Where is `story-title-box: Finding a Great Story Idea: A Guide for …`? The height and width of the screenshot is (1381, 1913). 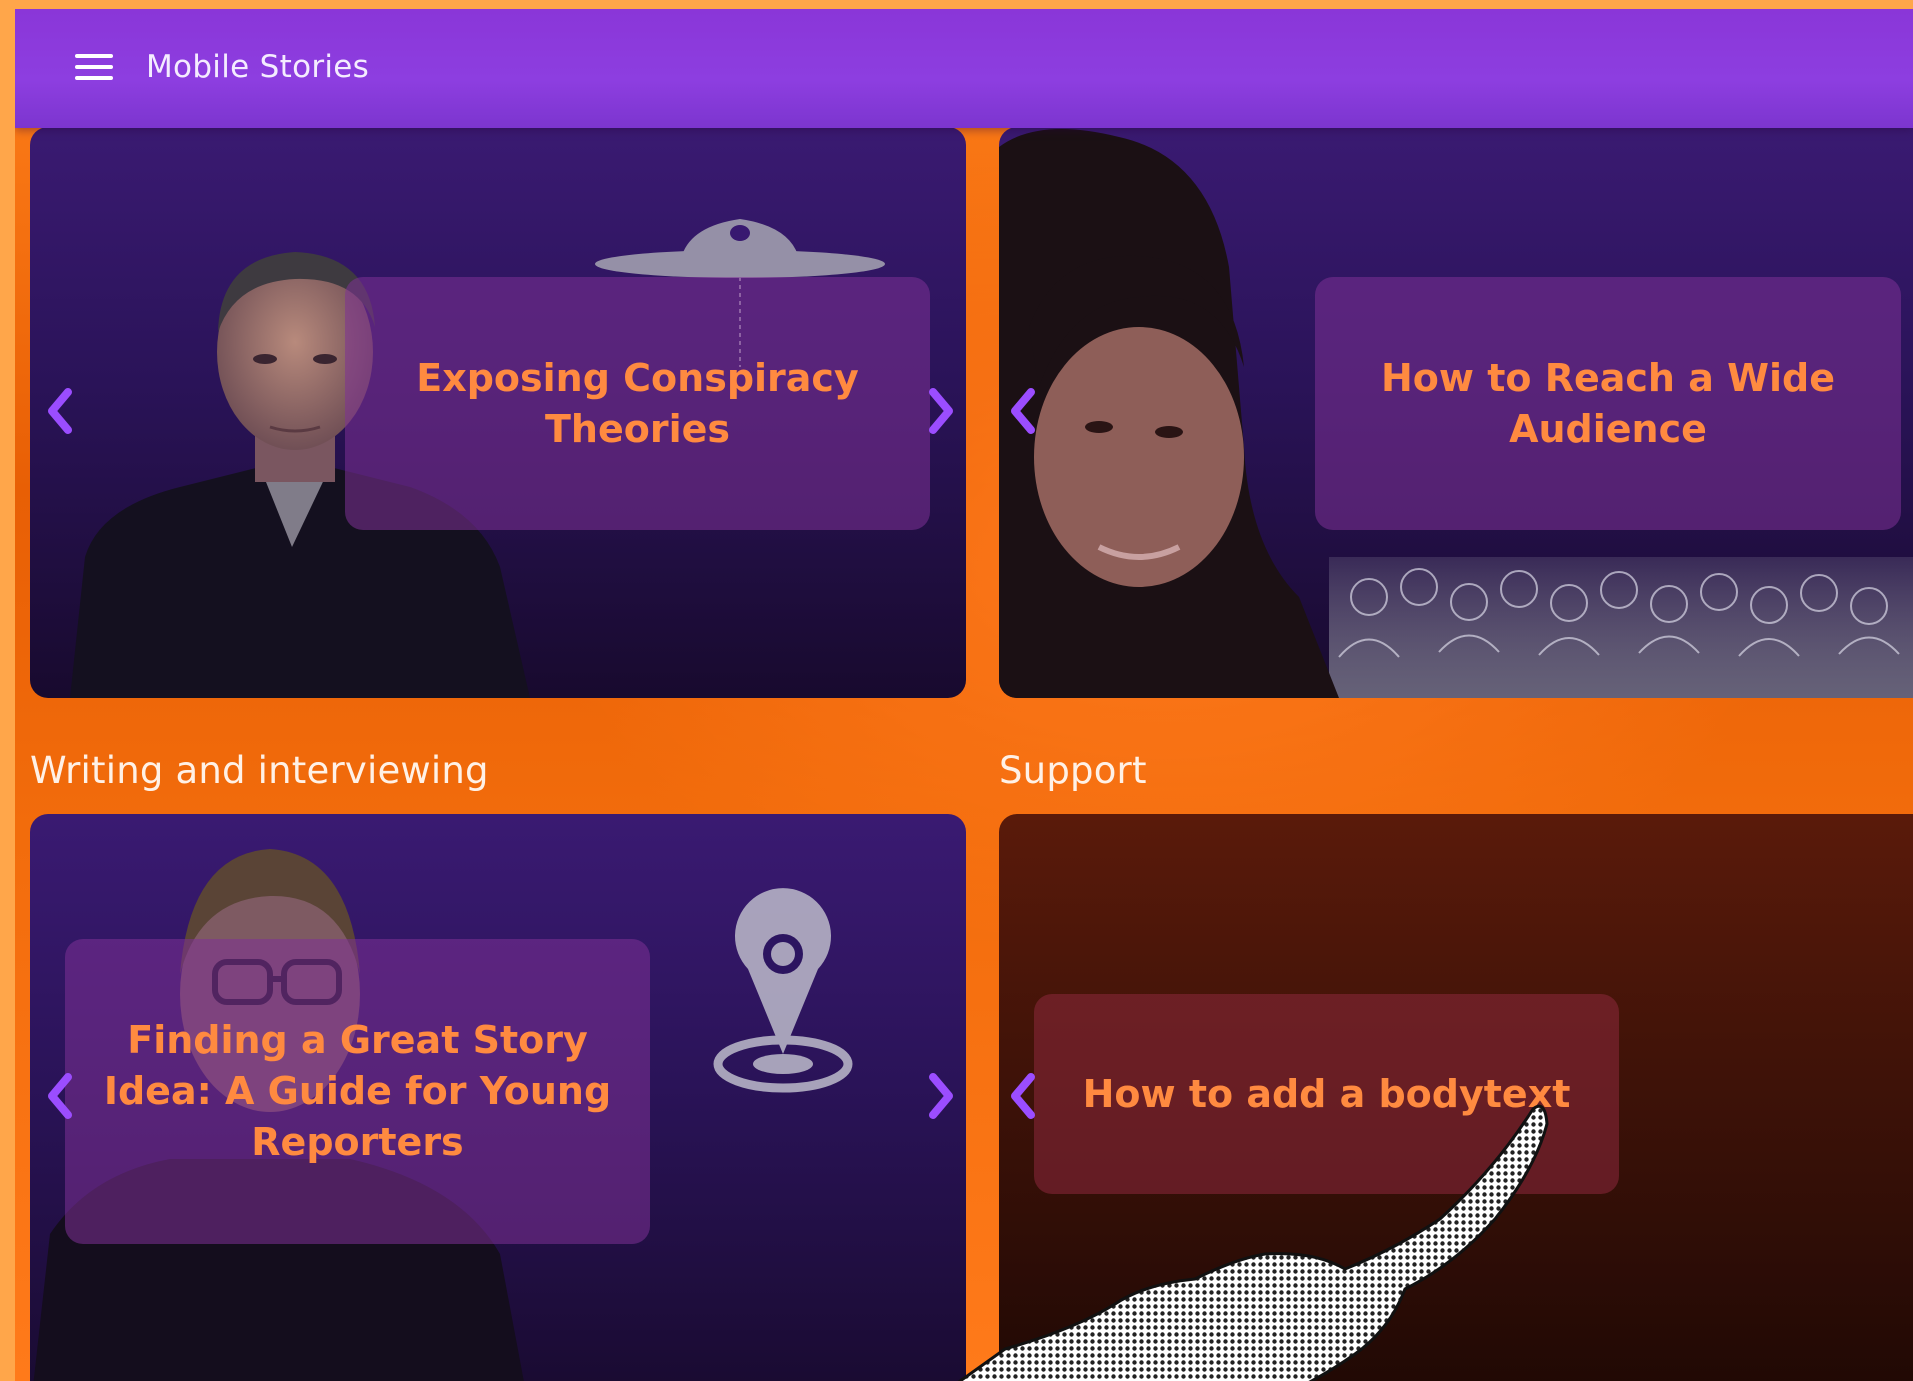
story-title-box: Finding a Great Story Idea: A Guide for … is located at coordinates (357, 1091).